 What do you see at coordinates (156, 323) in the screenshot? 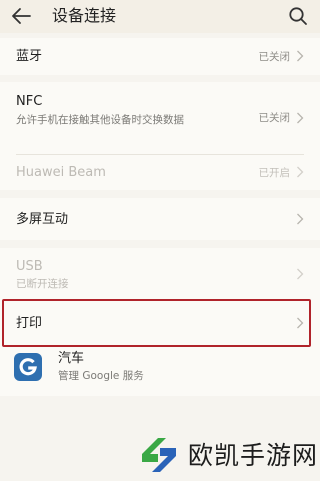
I see `print-highlight-box` at bounding box center [156, 323].